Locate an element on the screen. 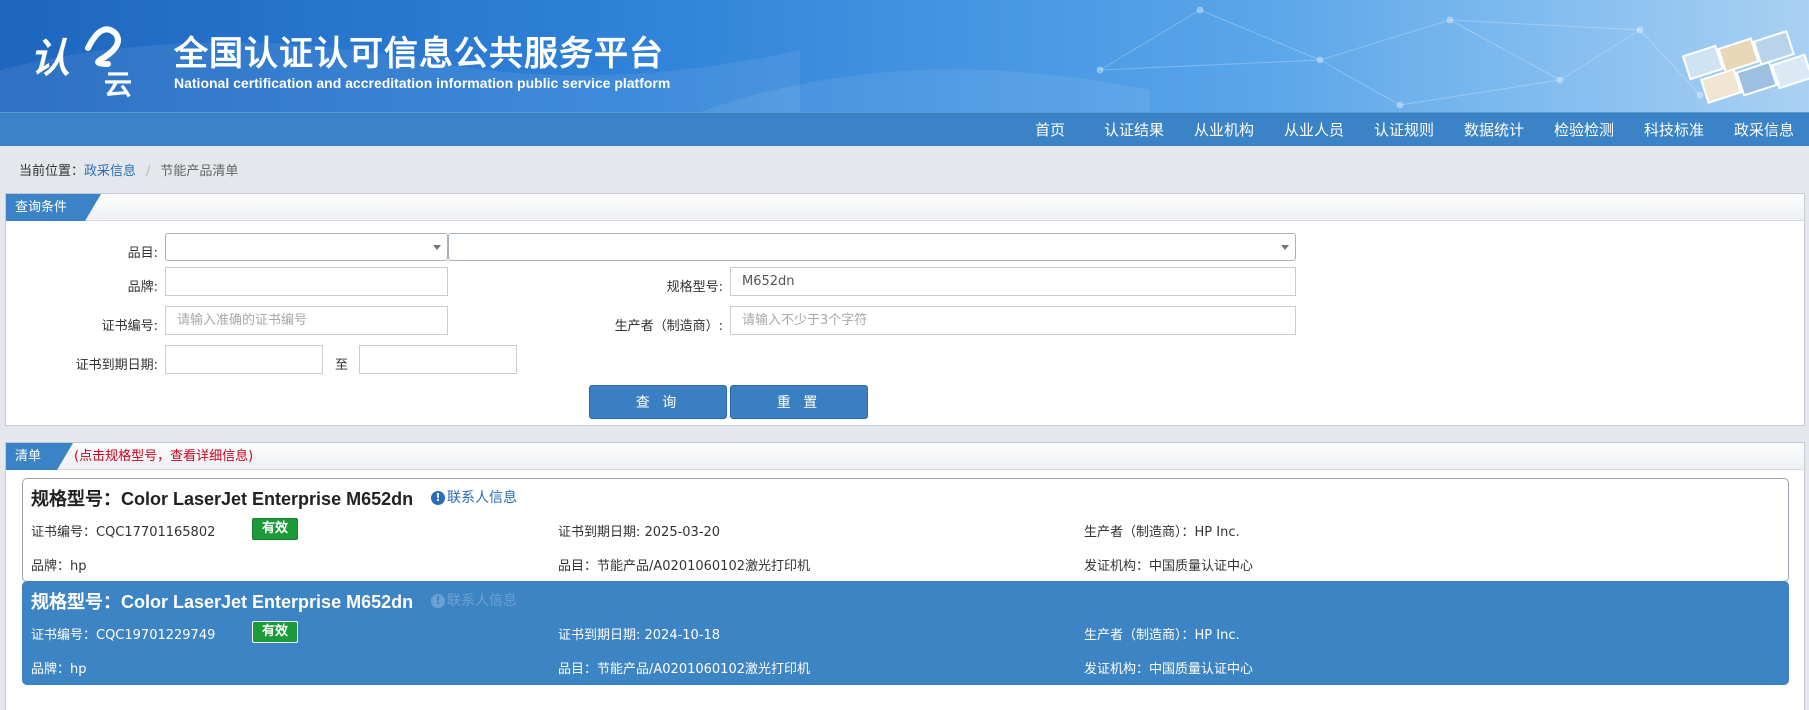 The height and width of the screenshot is (710, 1809). nav-tech-standards: 科技标准 is located at coordinates (1674, 130).